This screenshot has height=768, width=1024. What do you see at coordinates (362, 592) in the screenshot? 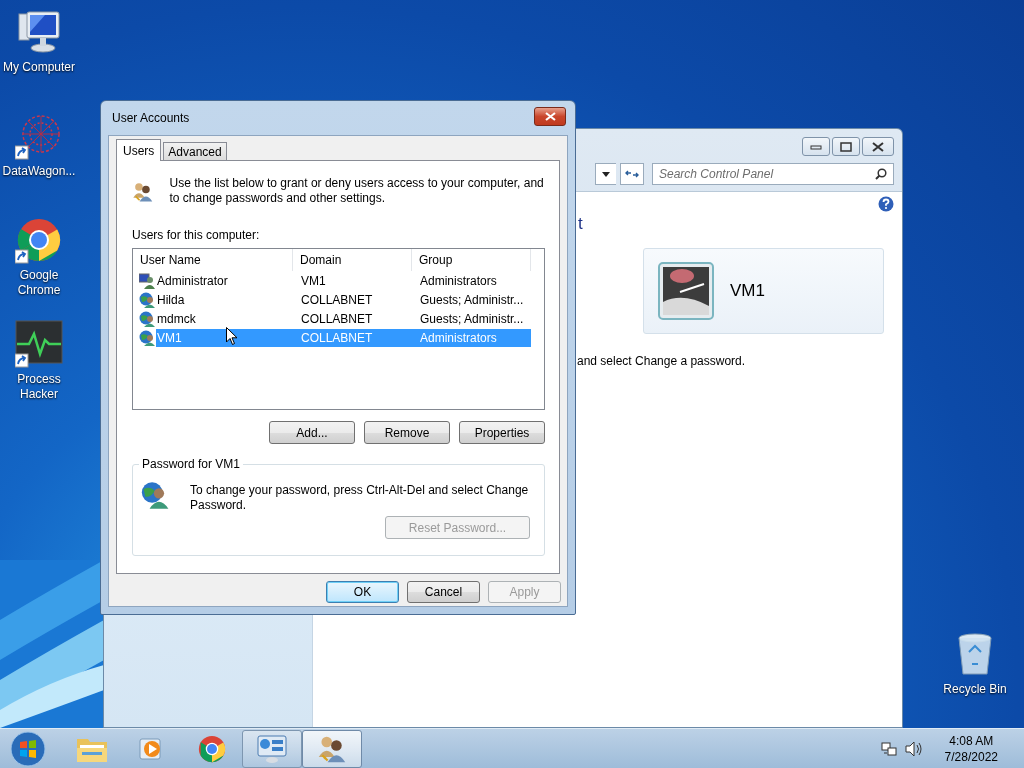
I see `dialog-button: OK` at bounding box center [362, 592].